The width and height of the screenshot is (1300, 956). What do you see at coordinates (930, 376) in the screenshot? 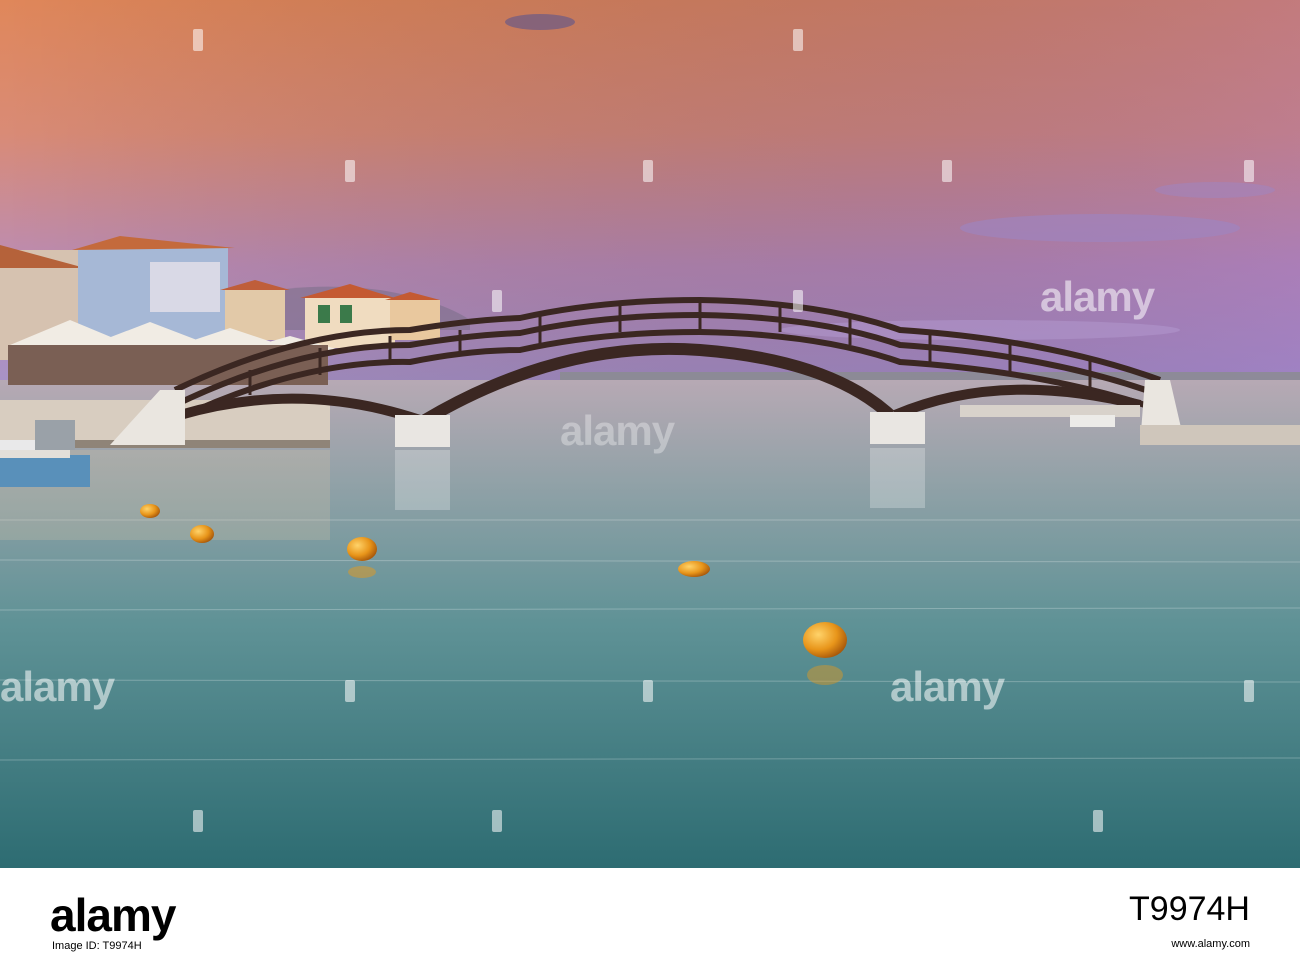
I see `far-shore` at bounding box center [930, 376].